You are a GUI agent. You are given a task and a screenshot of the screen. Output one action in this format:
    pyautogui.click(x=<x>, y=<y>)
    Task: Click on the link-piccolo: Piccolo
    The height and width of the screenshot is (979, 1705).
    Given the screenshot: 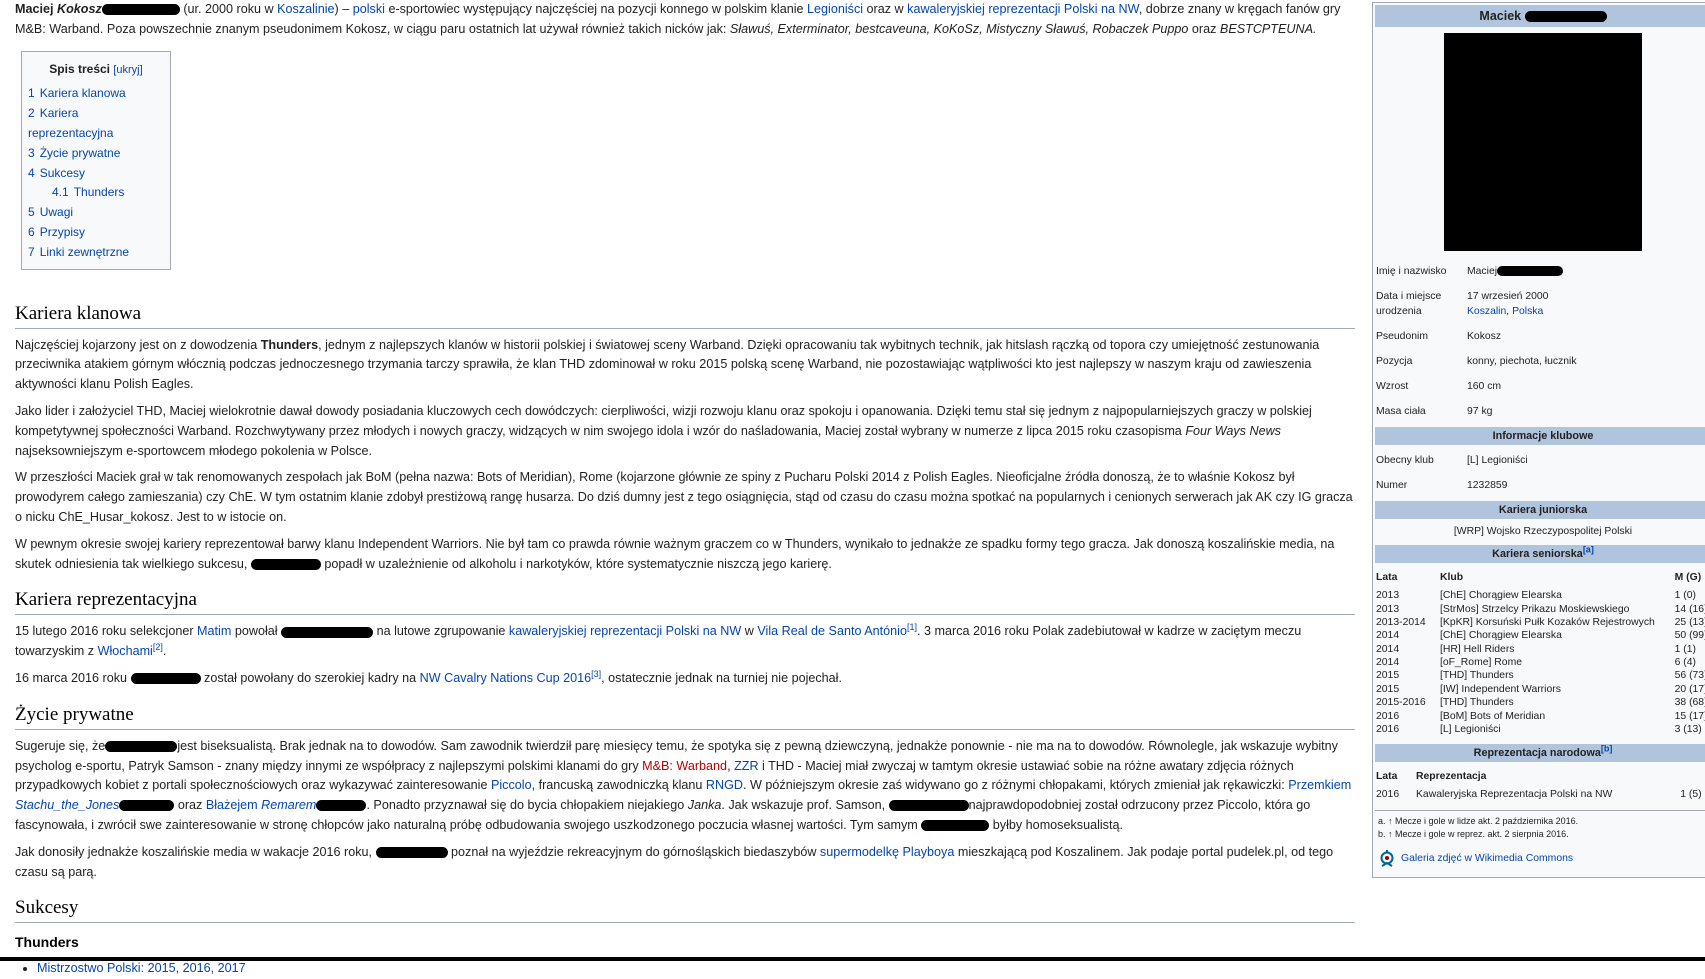 What is the action you would take?
    pyautogui.click(x=511, y=785)
    